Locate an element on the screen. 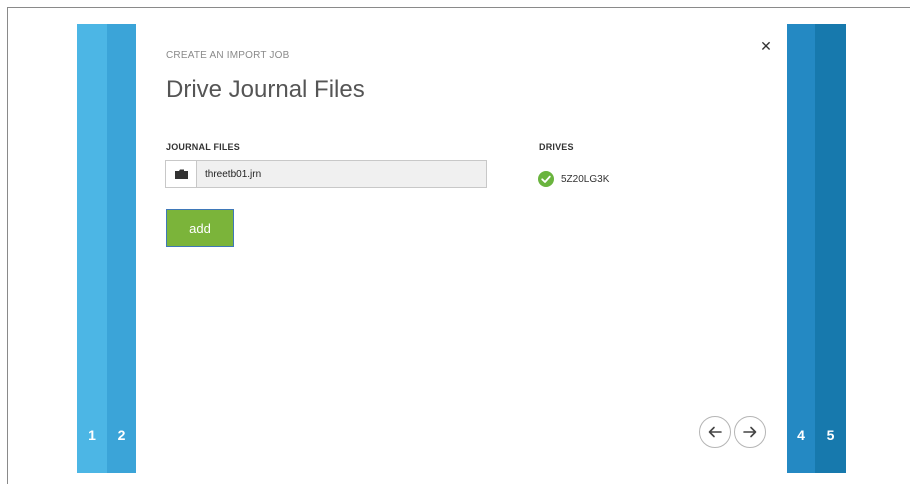 This screenshot has width=910, height=484. step-number: 1 is located at coordinates (92, 435).